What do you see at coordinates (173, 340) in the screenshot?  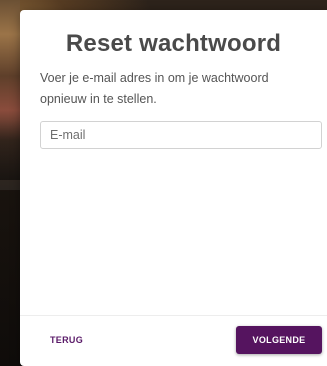 I see `dialog-footer: TERUG VOLGENDE` at bounding box center [173, 340].